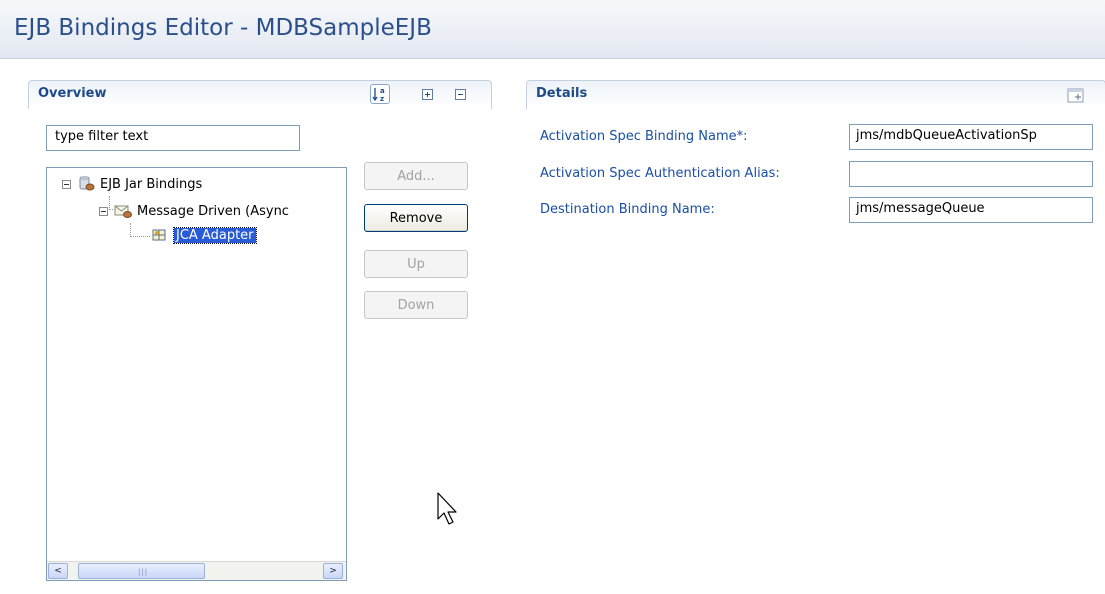 Image resolution: width=1105 pixels, height=594 pixels. What do you see at coordinates (644, 136) in the screenshot?
I see `activation-spec-binding-name-label: Activation Spec Binding Name*:` at bounding box center [644, 136].